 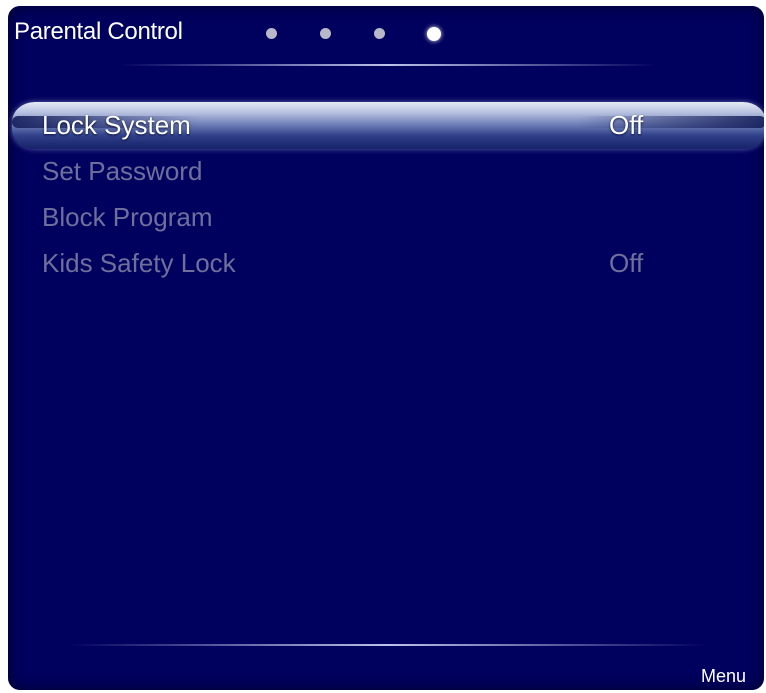 What do you see at coordinates (386, 171) in the screenshot?
I see `menu-item-set-password: Set Password` at bounding box center [386, 171].